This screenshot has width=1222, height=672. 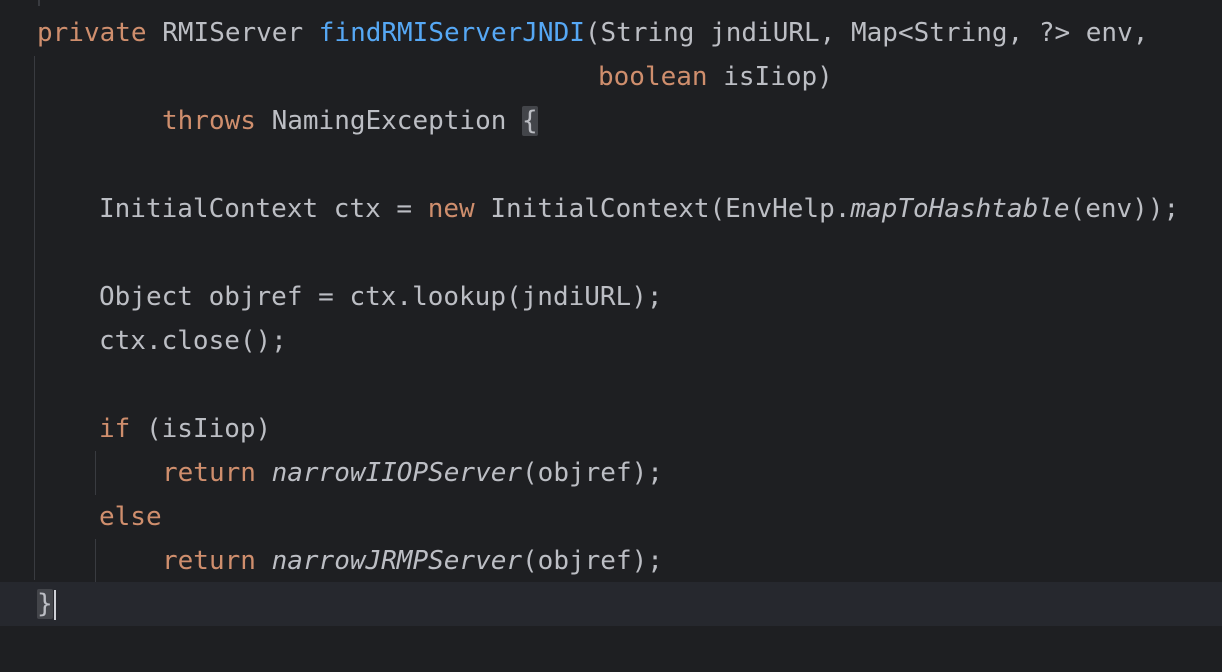 I want to click on static-method-token: mapToHashtable, so click(x=960, y=209).